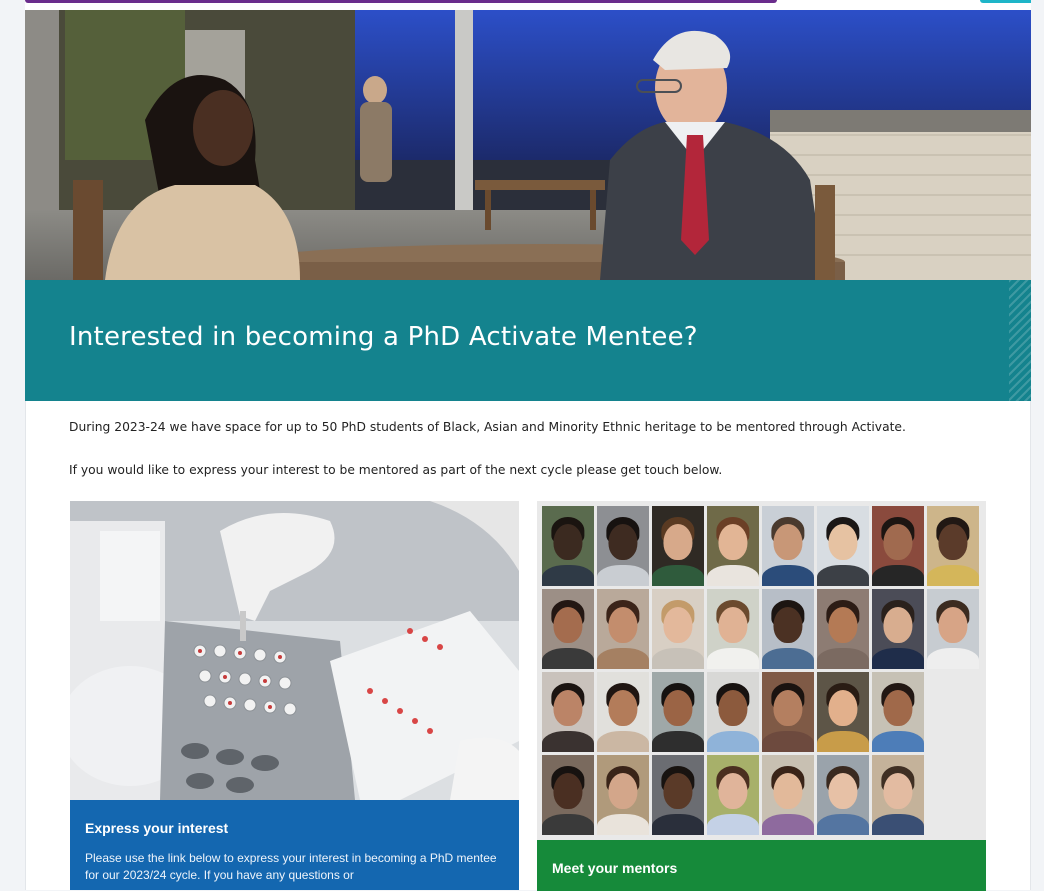 The height and width of the screenshot is (891, 1044). What do you see at coordinates (1005, 1) in the screenshot?
I see `teal-accent-line` at bounding box center [1005, 1].